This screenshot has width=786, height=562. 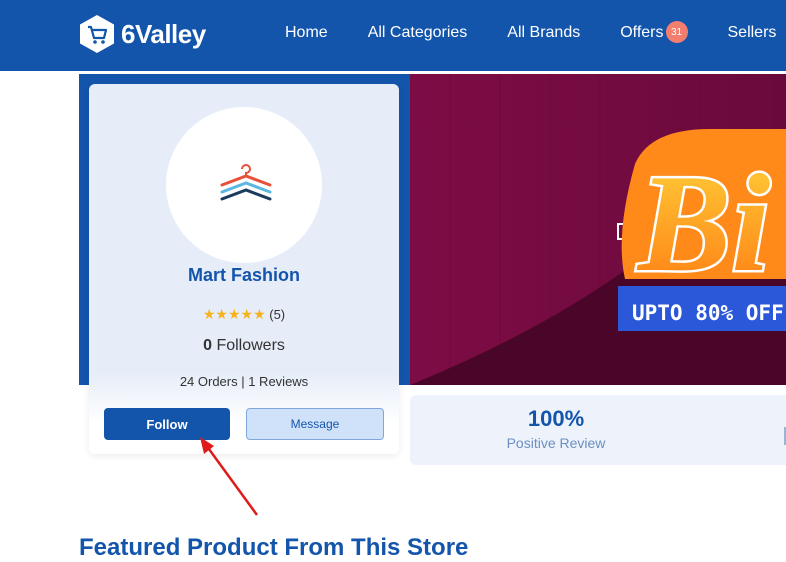 What do you see at coordinates (274, 547) in the screenshot?
I see `featured-section-title: Featured Product From This Store` at bounding box center [274, 547].